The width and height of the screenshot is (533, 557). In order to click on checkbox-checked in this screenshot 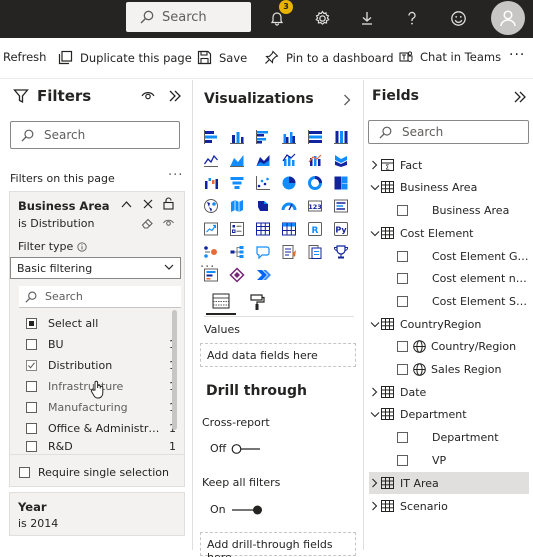, I will do `click(31, 365)`.